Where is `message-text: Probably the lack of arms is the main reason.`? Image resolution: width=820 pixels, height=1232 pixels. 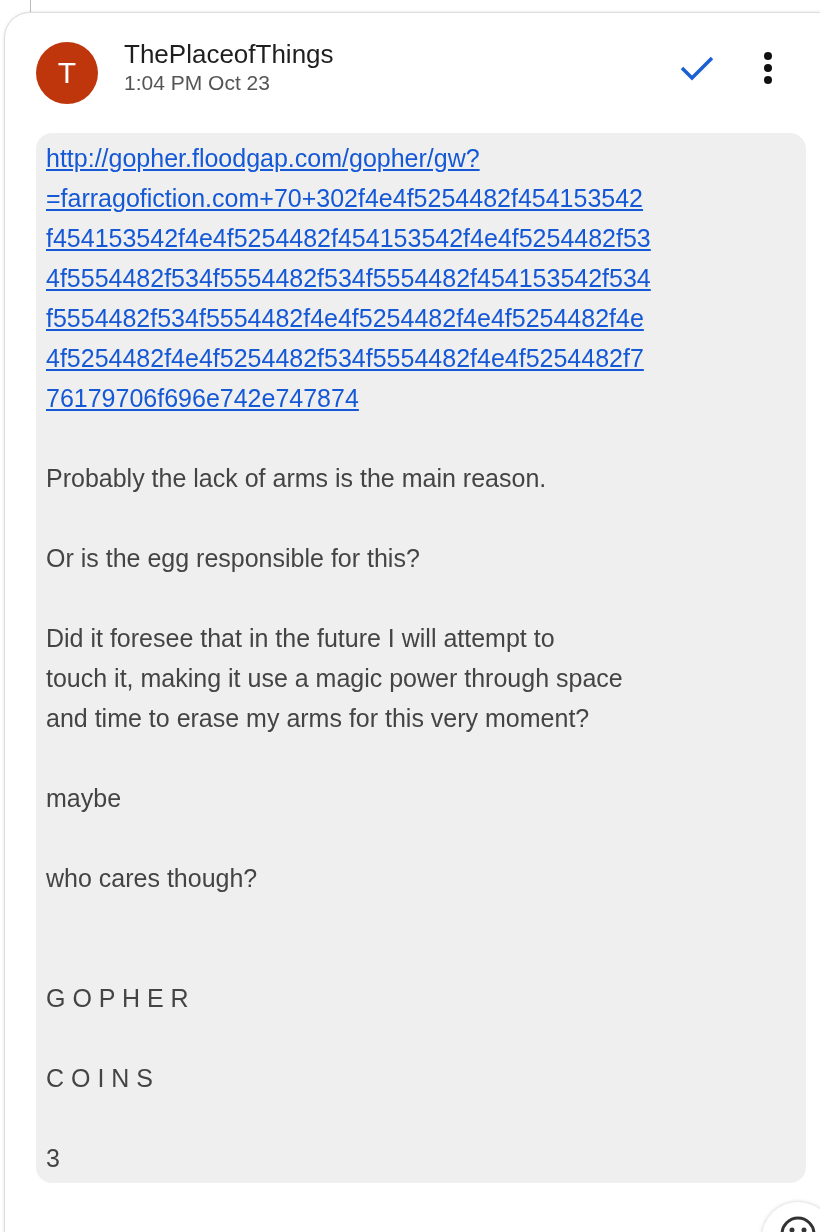 message-text: Probably the lack of arms is the main reason. is located at coordinates (297, 478).